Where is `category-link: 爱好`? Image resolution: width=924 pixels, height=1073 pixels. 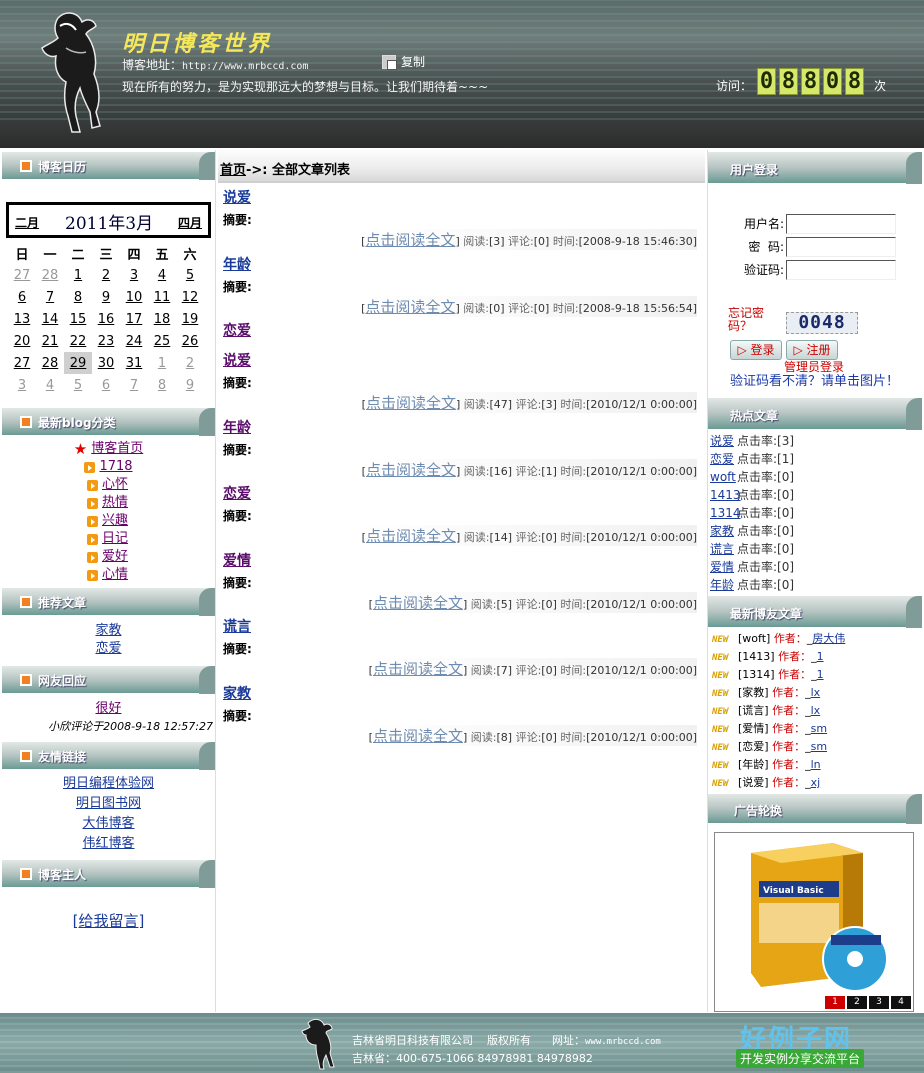 category-link: 爱好 is located at coordinates (116, 557).